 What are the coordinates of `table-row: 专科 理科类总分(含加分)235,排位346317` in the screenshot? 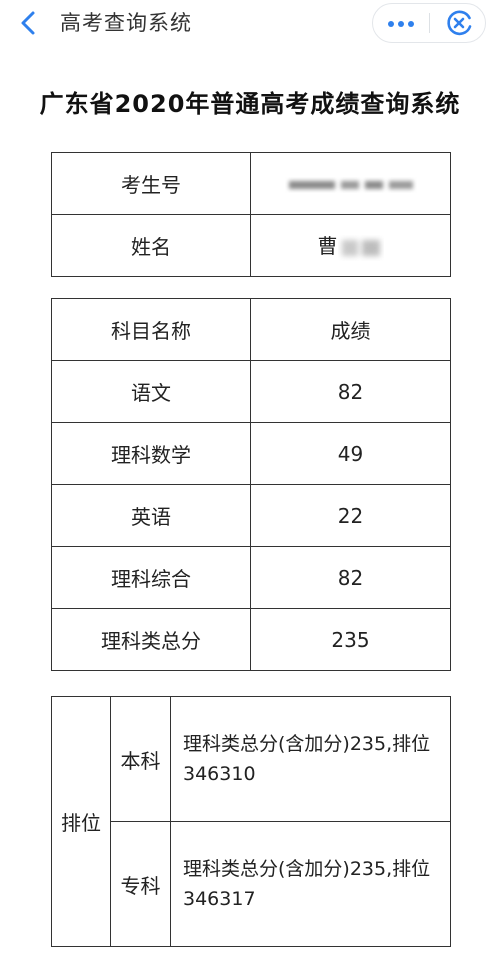 It's located at (251, 884).